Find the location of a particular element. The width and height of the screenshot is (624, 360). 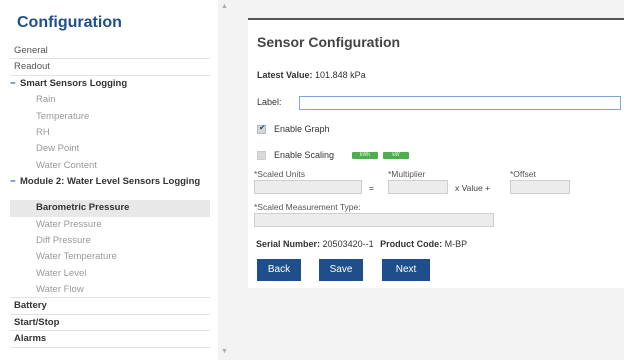

offset-label: *Offset is located at coordinates (523, 174).